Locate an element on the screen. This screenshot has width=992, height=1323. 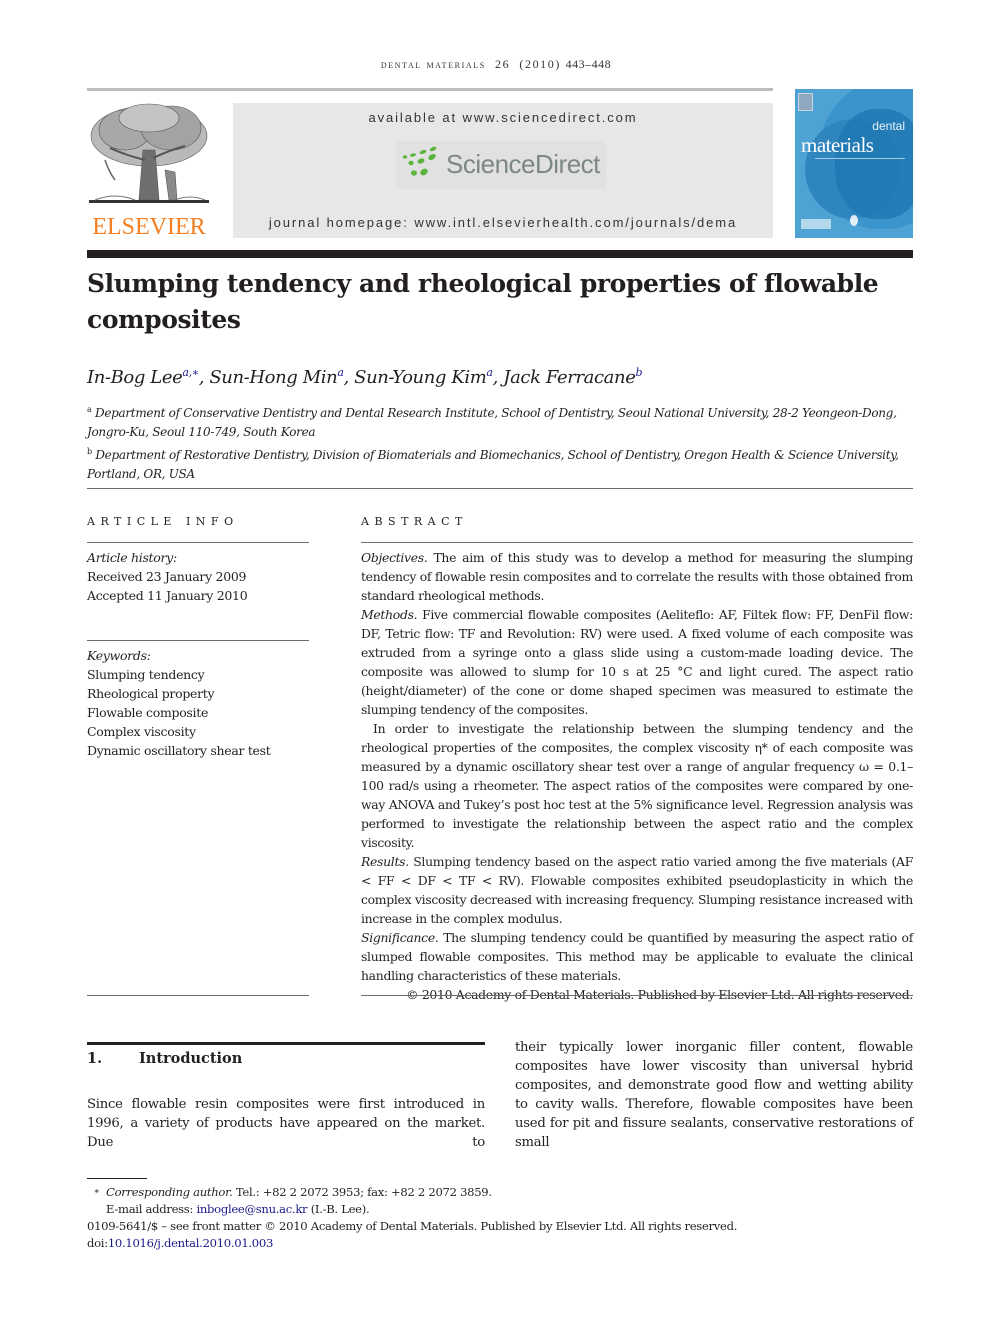
doi-link: 10.1016/j.dental.2010.01.003 is located at coordinates (191, 1243).